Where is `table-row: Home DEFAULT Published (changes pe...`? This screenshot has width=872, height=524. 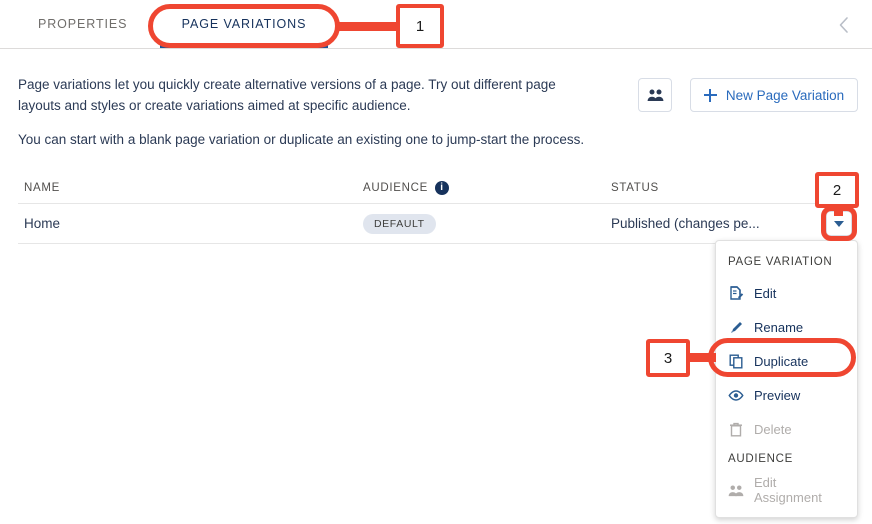
table-row: Home DEFAULT Published (changes pe... is located at coordinates (436, 224).